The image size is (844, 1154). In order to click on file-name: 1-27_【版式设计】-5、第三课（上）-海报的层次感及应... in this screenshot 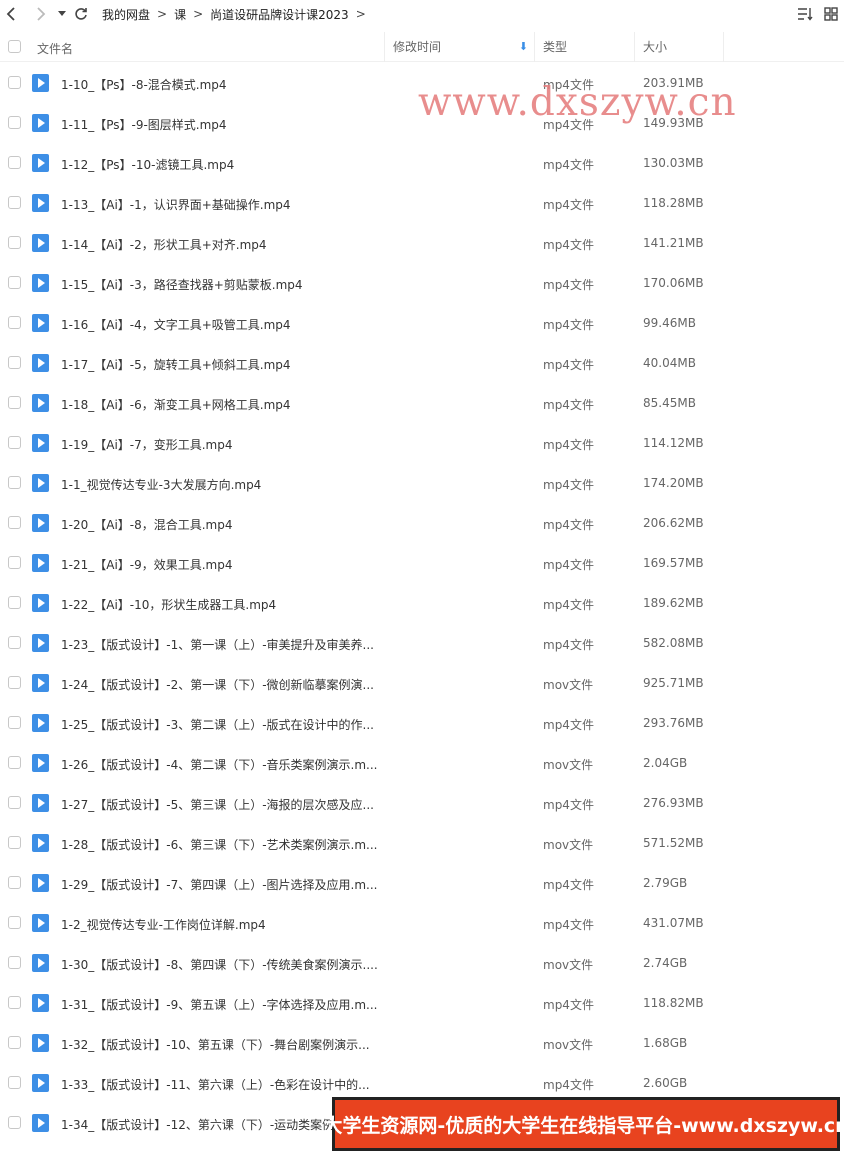, I will do `click(217, 804)`.